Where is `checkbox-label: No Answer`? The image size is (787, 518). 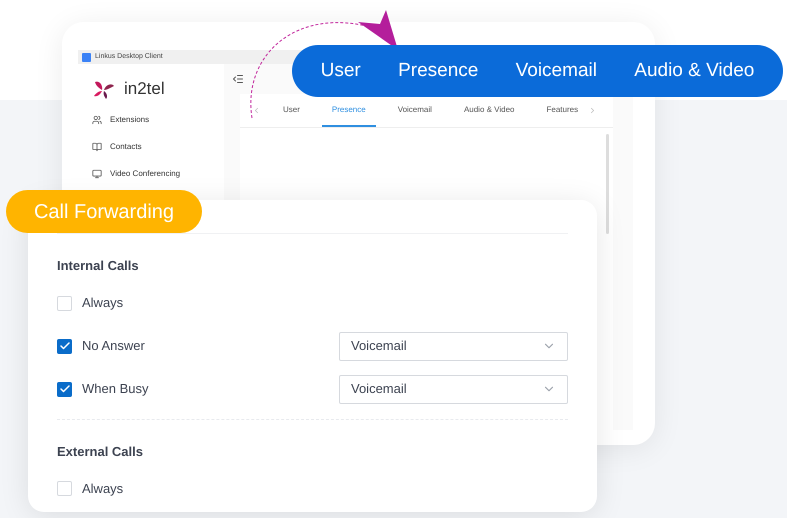 checkbox-label: No Answer is located at coordinates (113, 346).